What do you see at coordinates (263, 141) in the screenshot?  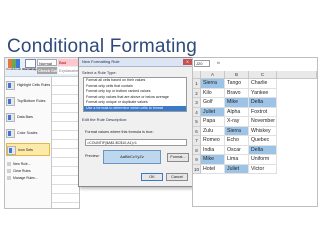 I see `cell: Quebec` at bounding box center [263, 141].